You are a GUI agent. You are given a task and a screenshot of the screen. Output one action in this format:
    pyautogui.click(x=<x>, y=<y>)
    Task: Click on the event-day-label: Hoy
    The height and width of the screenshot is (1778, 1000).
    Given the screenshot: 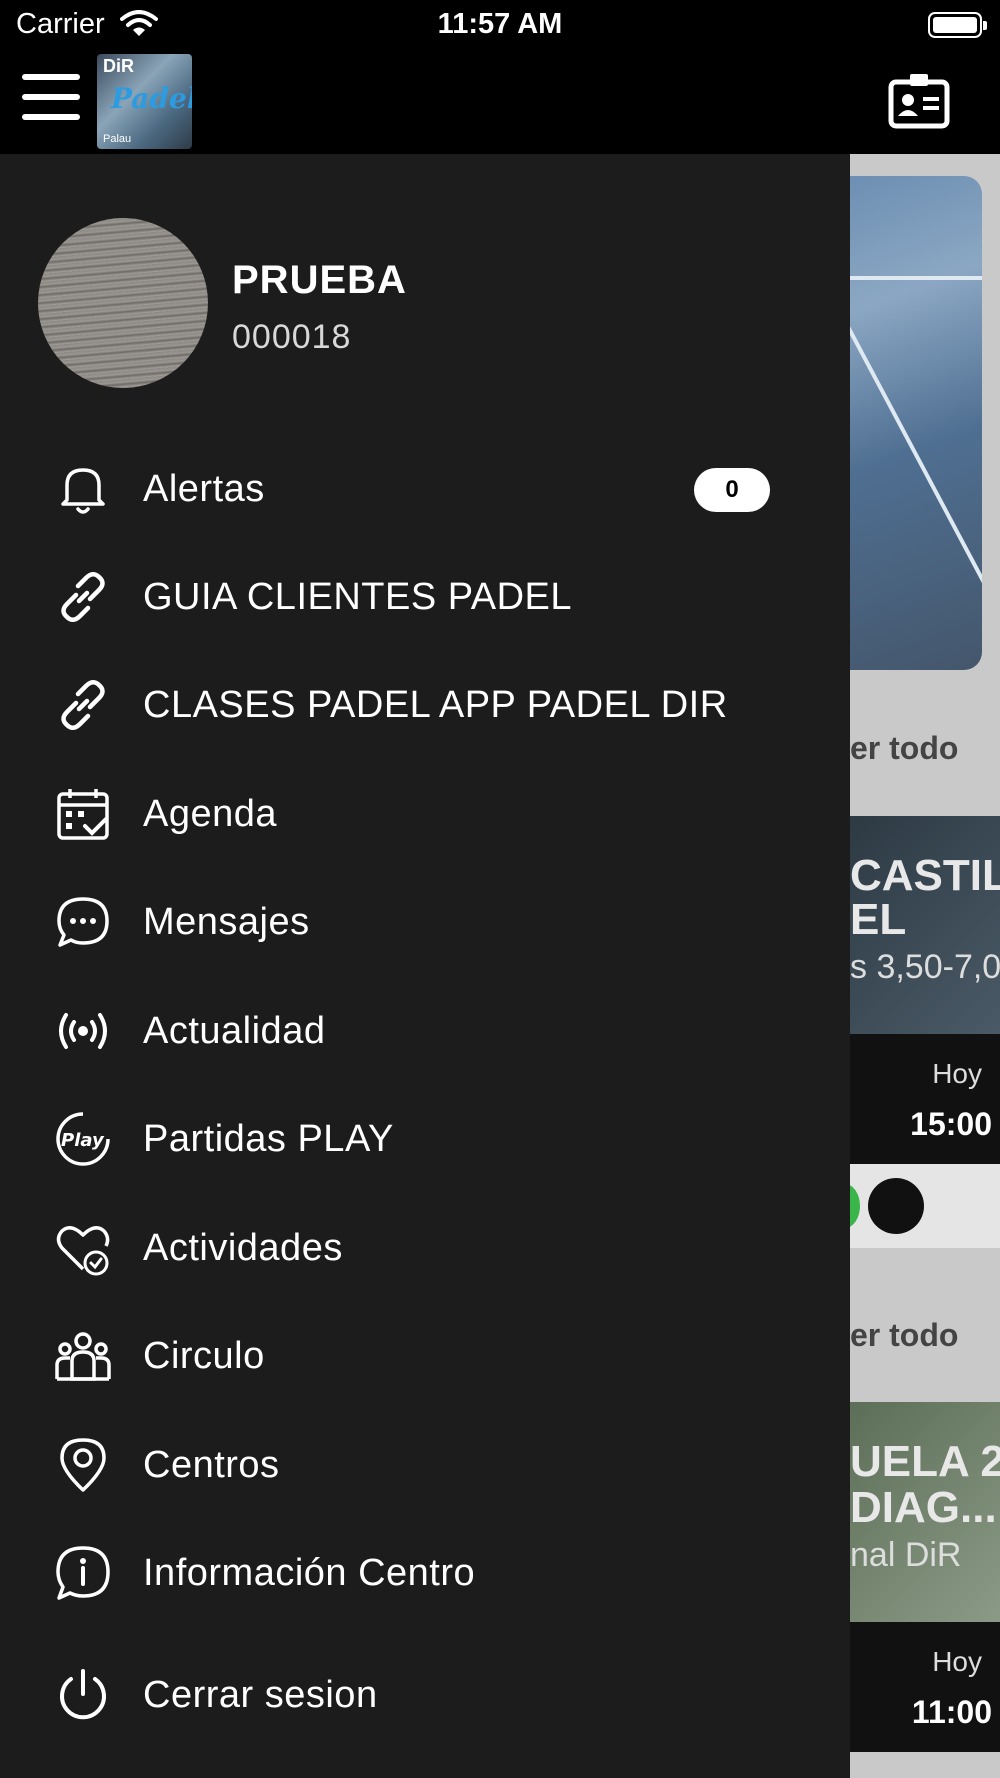 What is the action you would take?
    pyautogui.click(x=957, y=1073)
    